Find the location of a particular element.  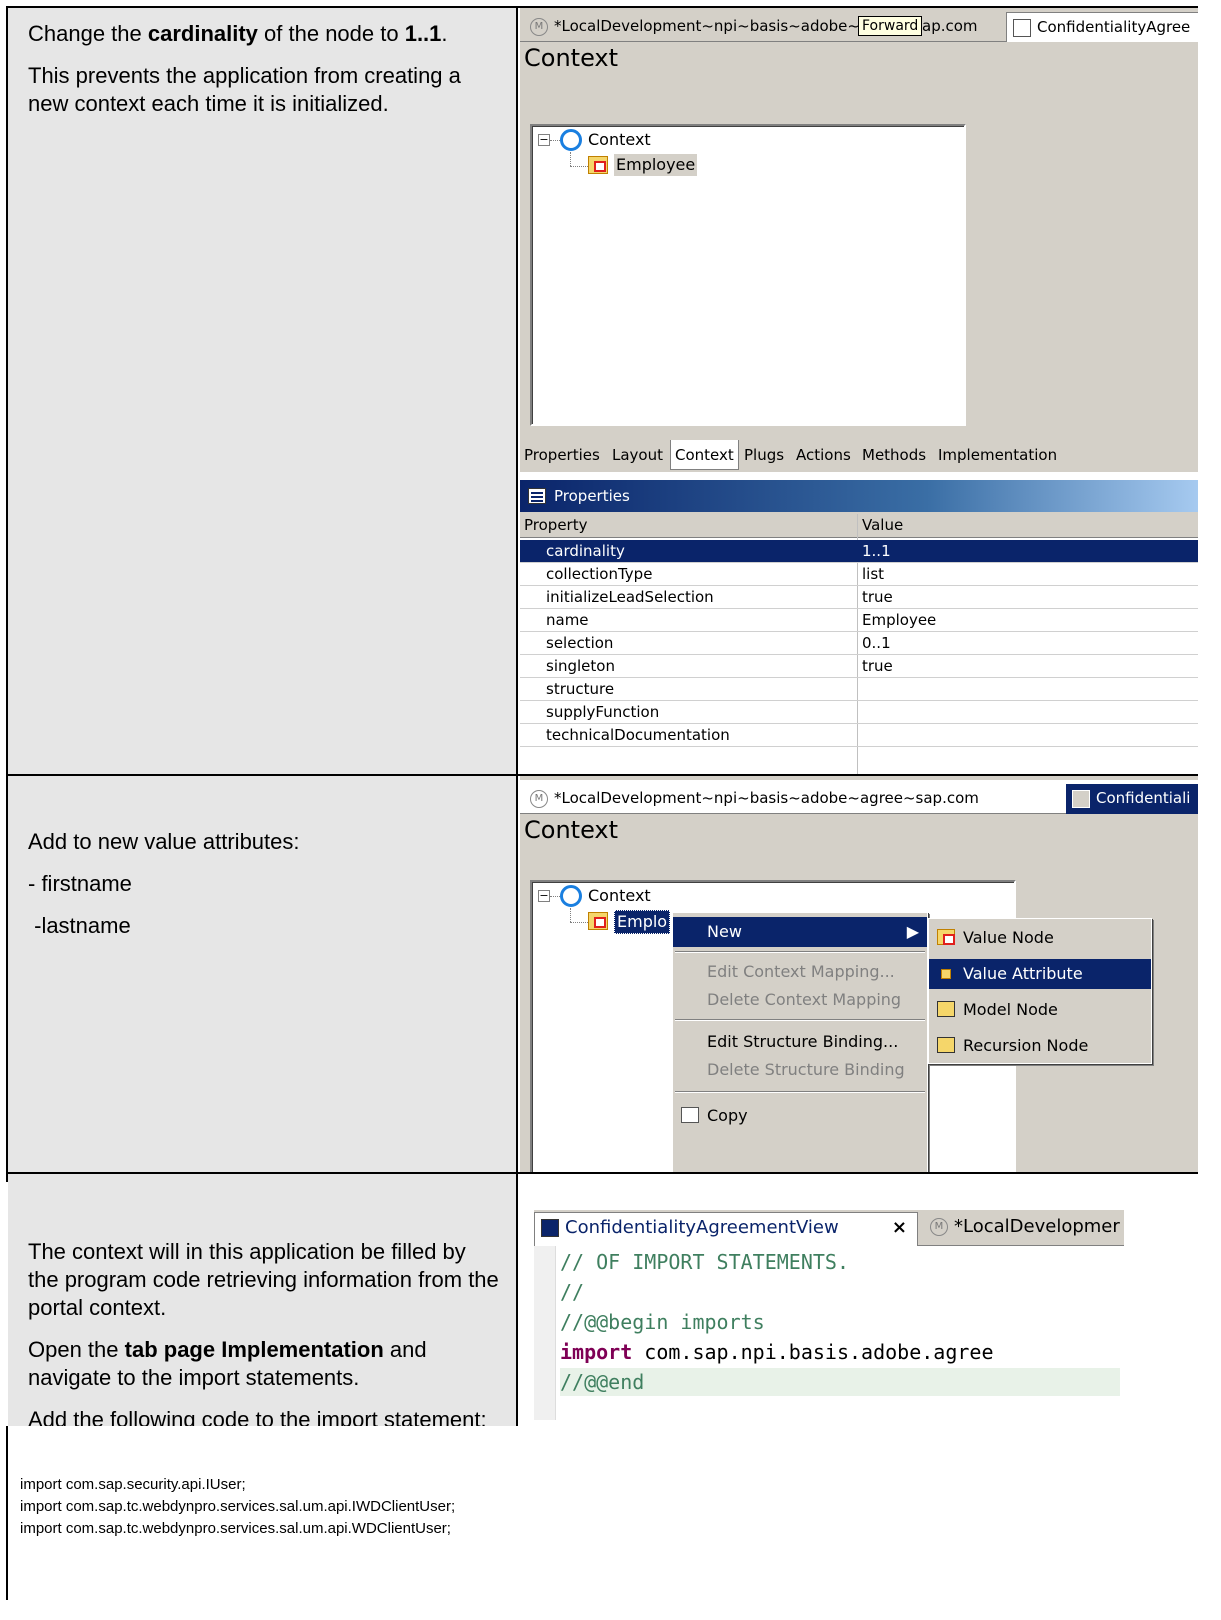

tab-layout: Layout is located at coordinates (637, 455).